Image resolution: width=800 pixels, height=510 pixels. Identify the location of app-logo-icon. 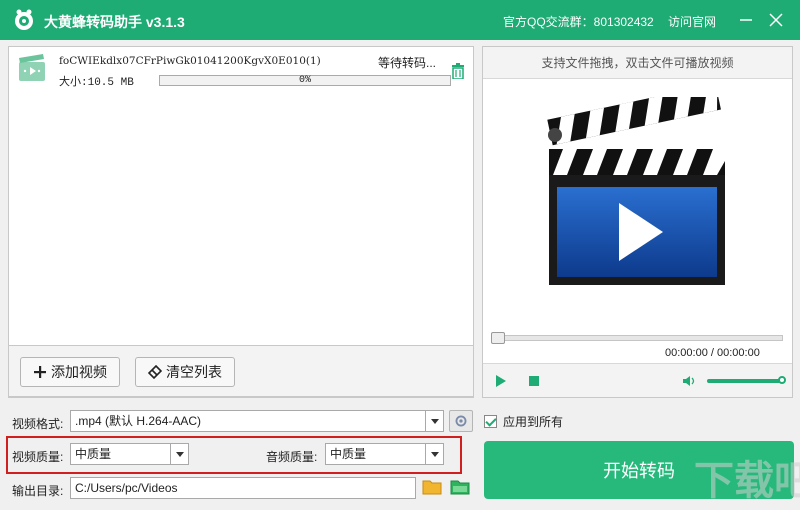
(24, 19).